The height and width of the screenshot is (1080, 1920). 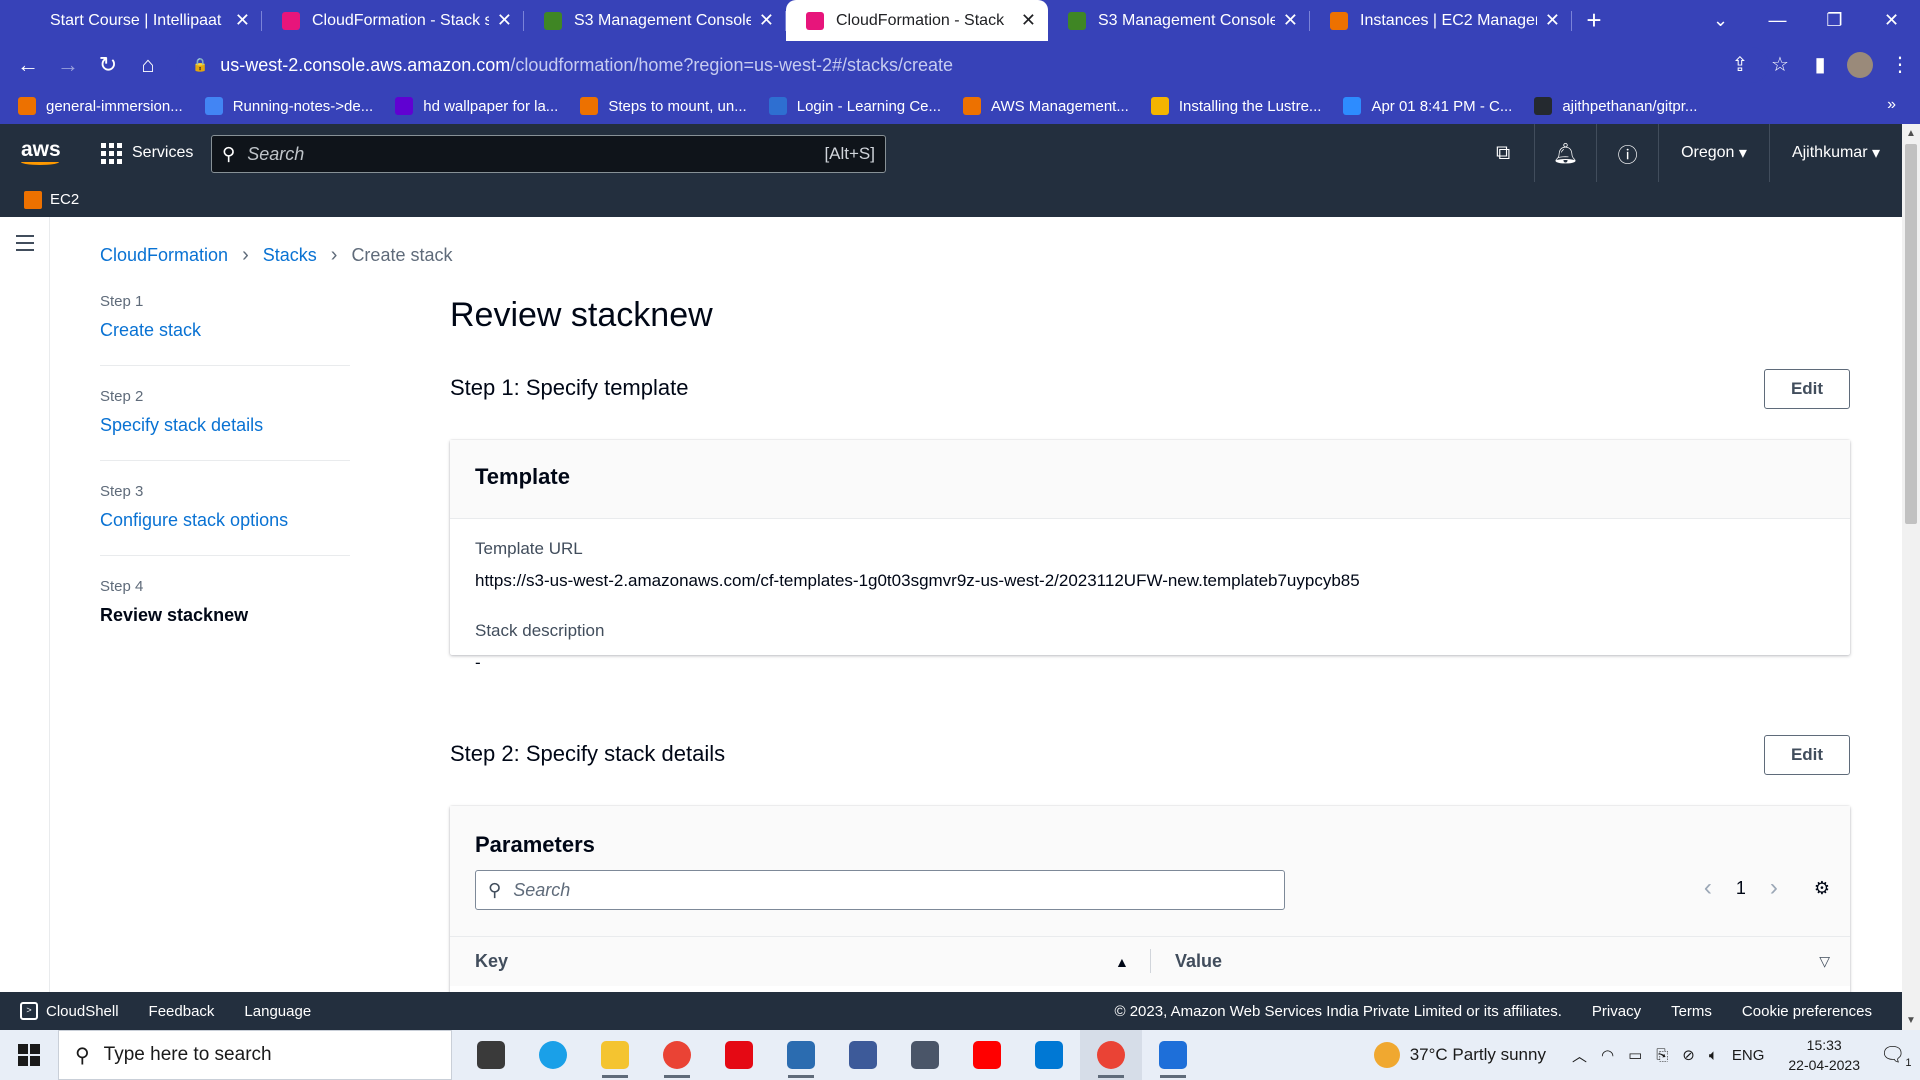 What do you see at coordinates (1807, 389) in the screenshot?
I see `edit-template-button: Edit` at bounding box center [1807, 389].